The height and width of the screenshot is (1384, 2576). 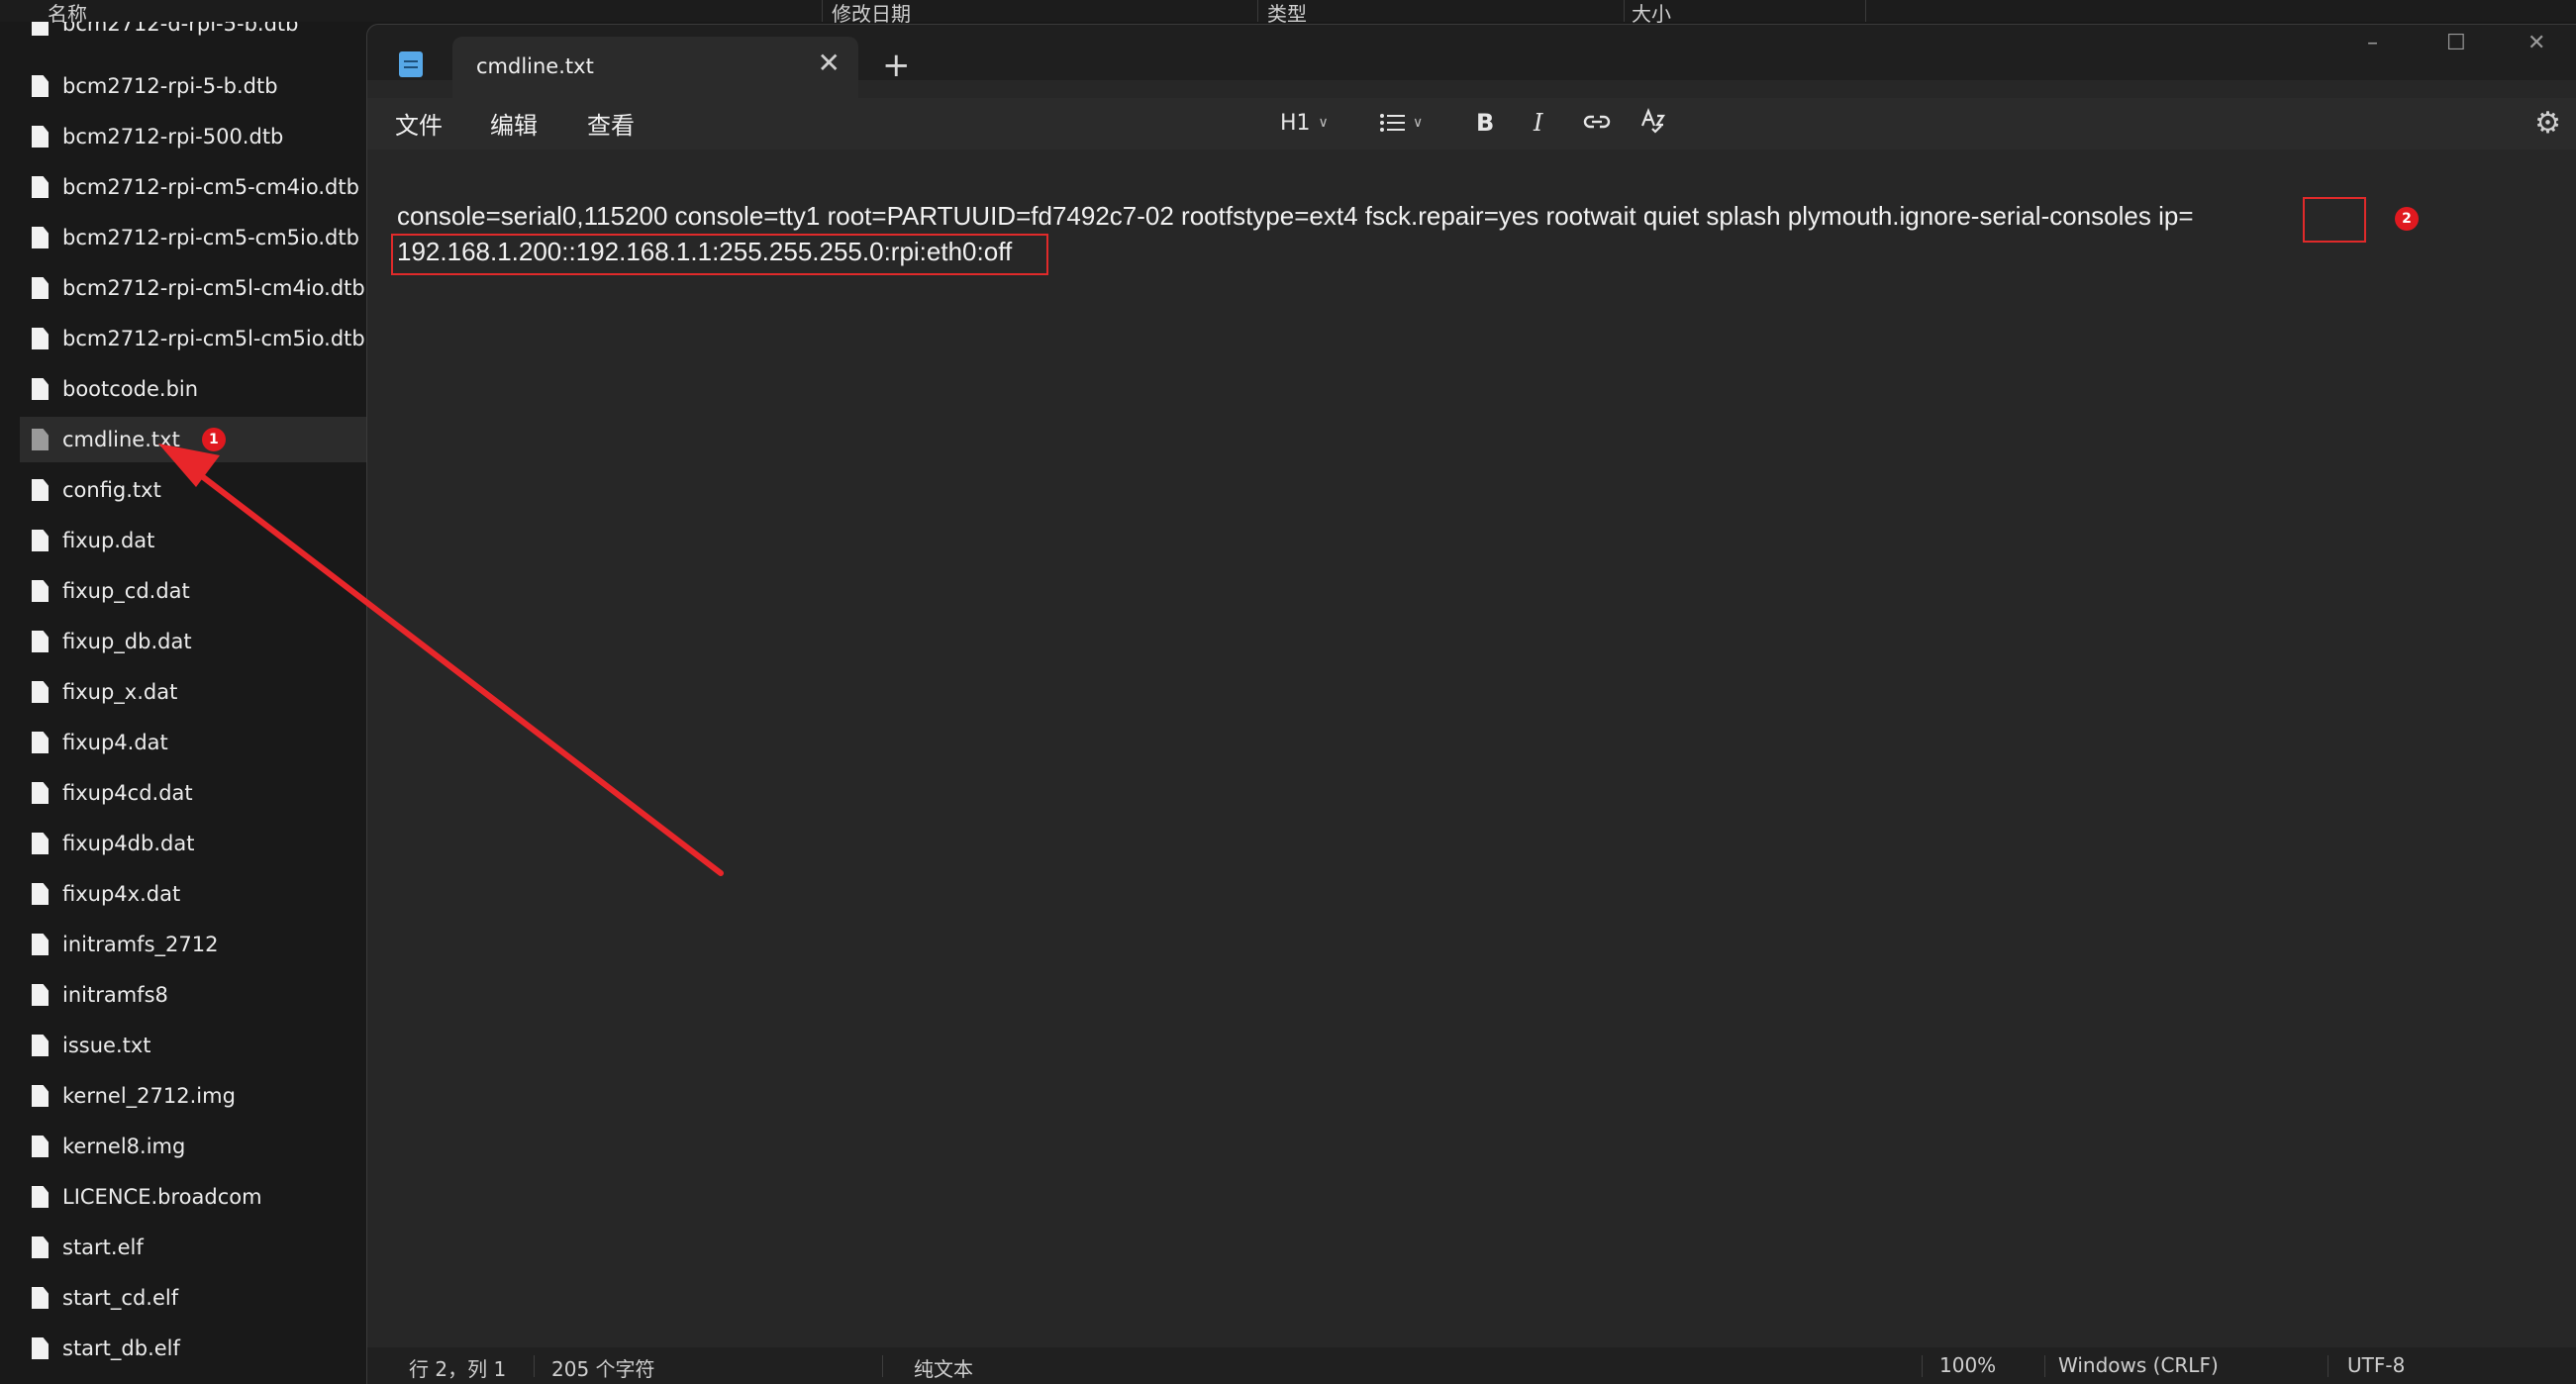 What do you see at coordinates (1392, 123) in the screenshot?
I see `list-icon` at bounding box center [1392, 123].